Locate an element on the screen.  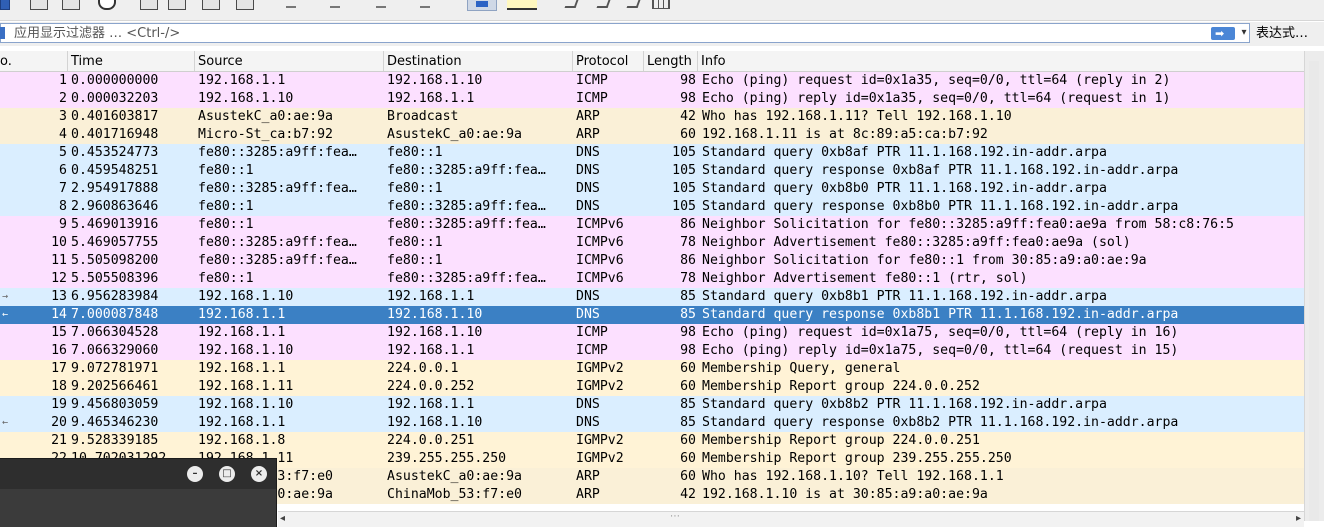
resize-columns-icon is located at coordinates (661, 4).